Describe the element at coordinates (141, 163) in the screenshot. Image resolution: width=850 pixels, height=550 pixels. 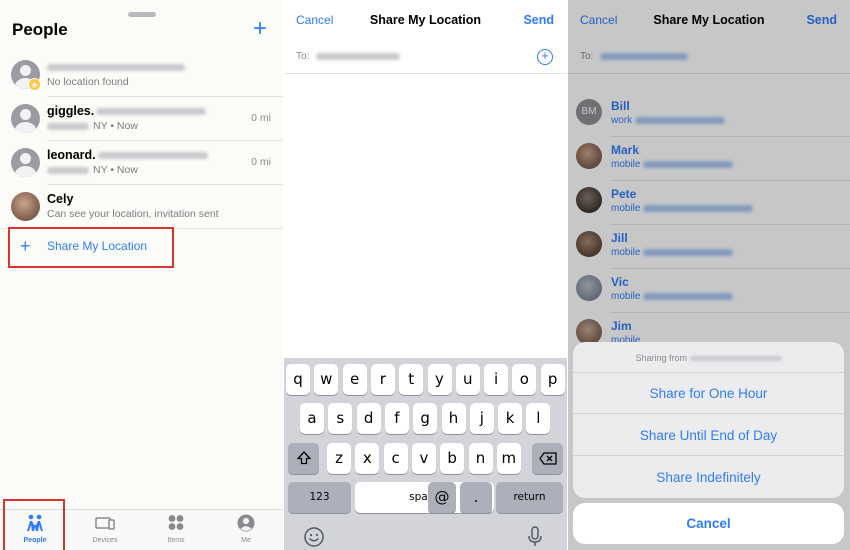
I see `person-row: leonard. NY • Now 0 mi` at that location.